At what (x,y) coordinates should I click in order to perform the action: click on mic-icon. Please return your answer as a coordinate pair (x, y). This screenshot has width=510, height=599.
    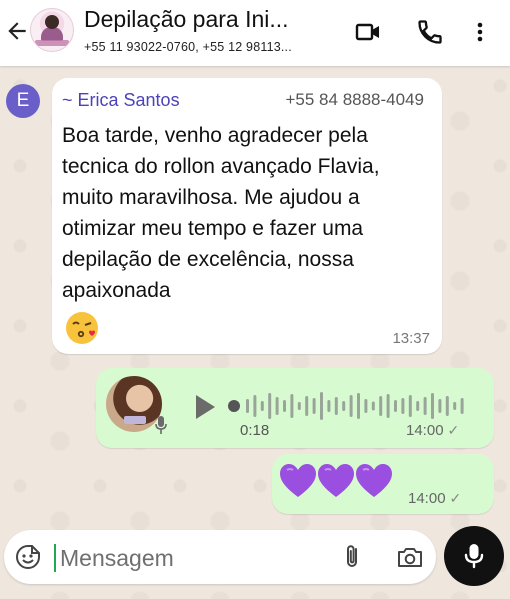
    Looking at the image, I should click on (161, 425).